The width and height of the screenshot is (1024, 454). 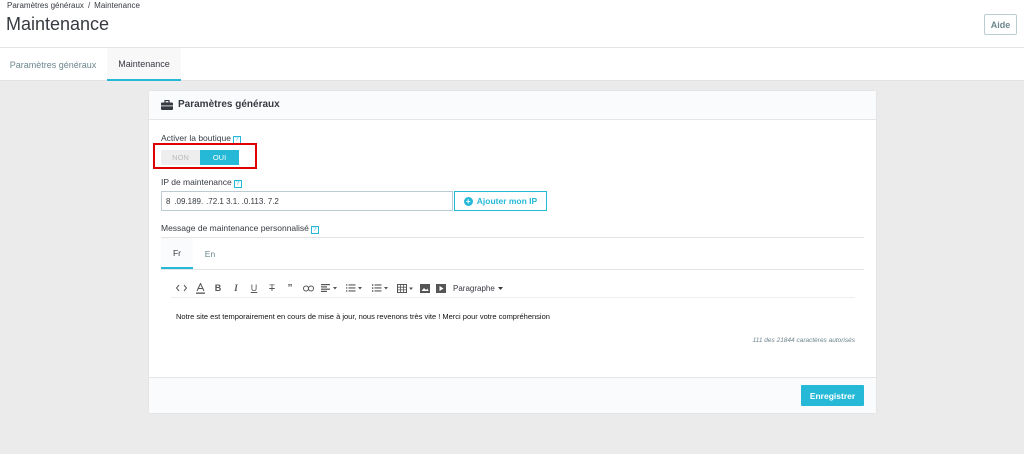 I want to click on table-dropdown, so click(x=405, y=288).